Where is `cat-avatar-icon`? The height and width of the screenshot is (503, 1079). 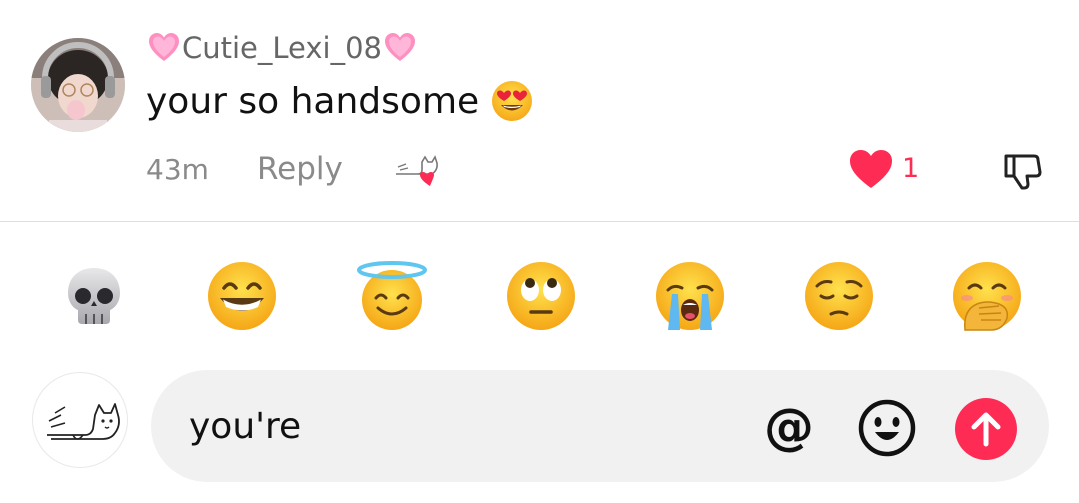 cat-avatar-icon is located at coordinates (83, 421).